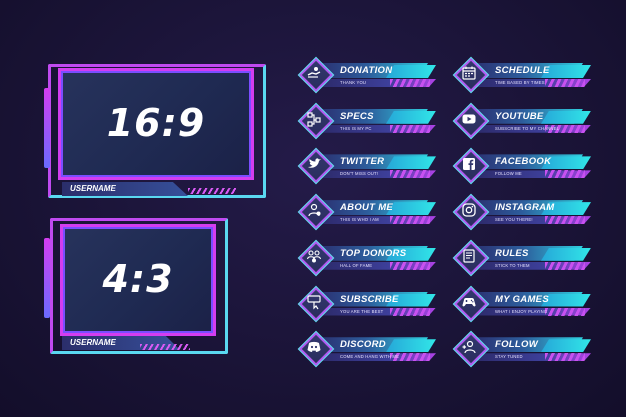  I want to click on instagram-icon, so click(469, 210).